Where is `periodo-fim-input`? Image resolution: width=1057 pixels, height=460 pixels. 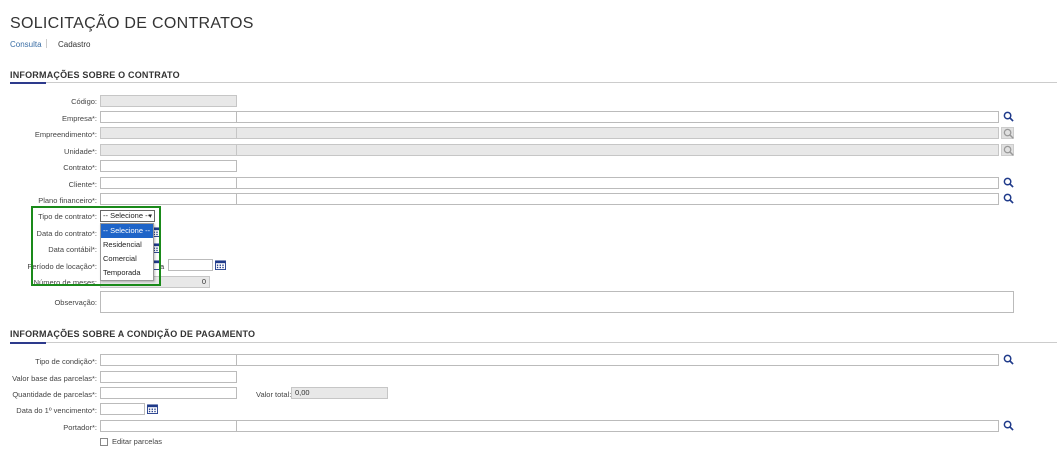
periodo-fim-input is located at coordinates (190, 265).